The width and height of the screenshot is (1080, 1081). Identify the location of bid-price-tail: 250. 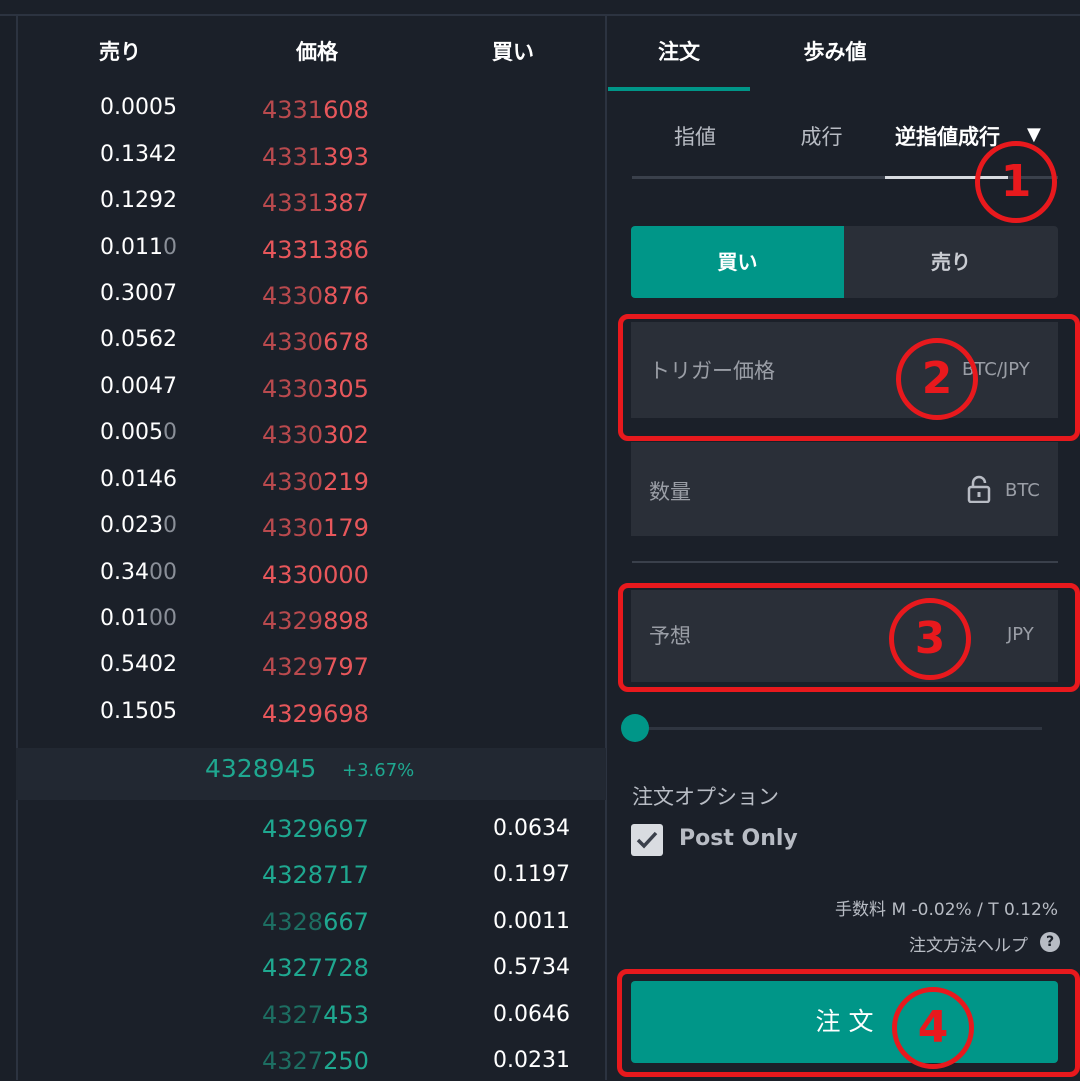
(346, 1061).